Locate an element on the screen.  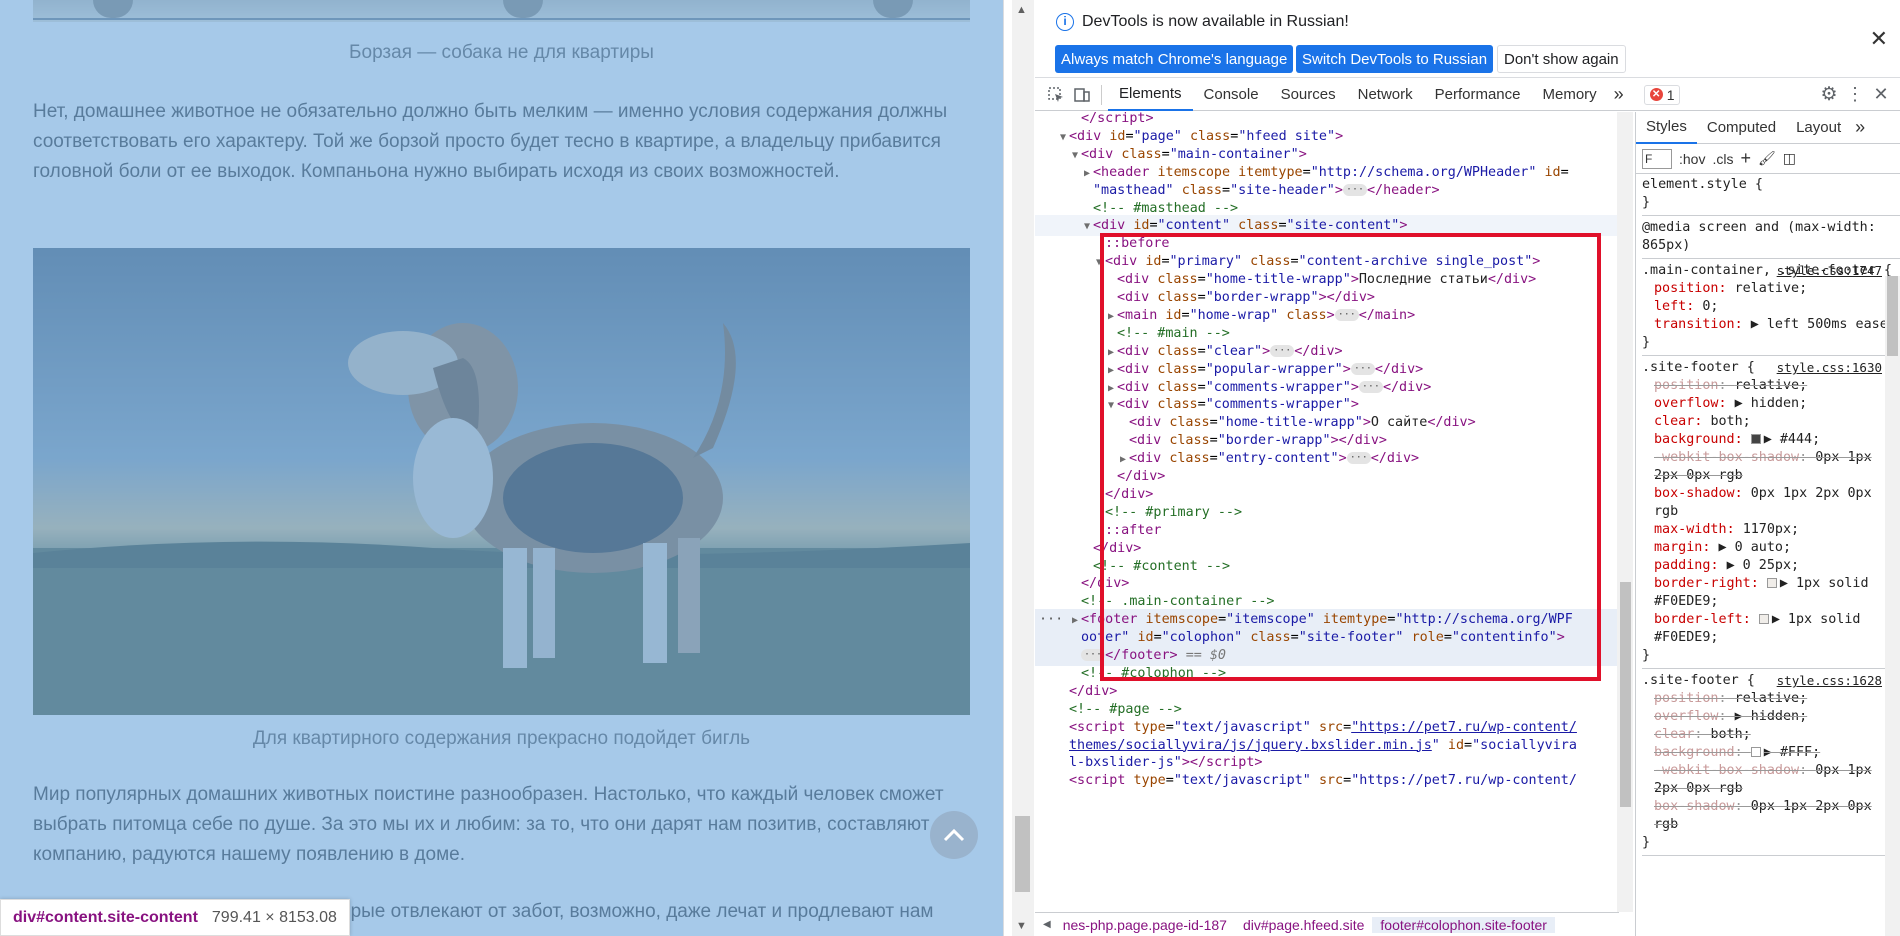
styles-filter-input: F is located at coordinates (1657, 158).